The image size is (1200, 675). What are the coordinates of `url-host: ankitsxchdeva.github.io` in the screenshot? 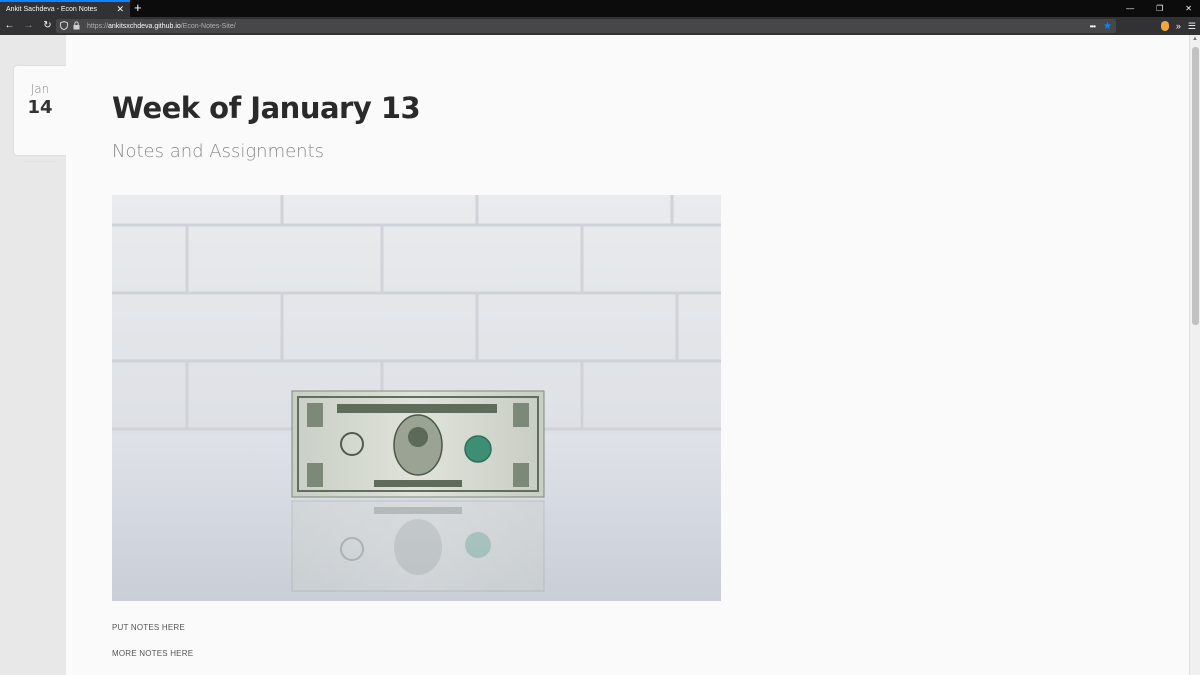 It's located at (144, 26).